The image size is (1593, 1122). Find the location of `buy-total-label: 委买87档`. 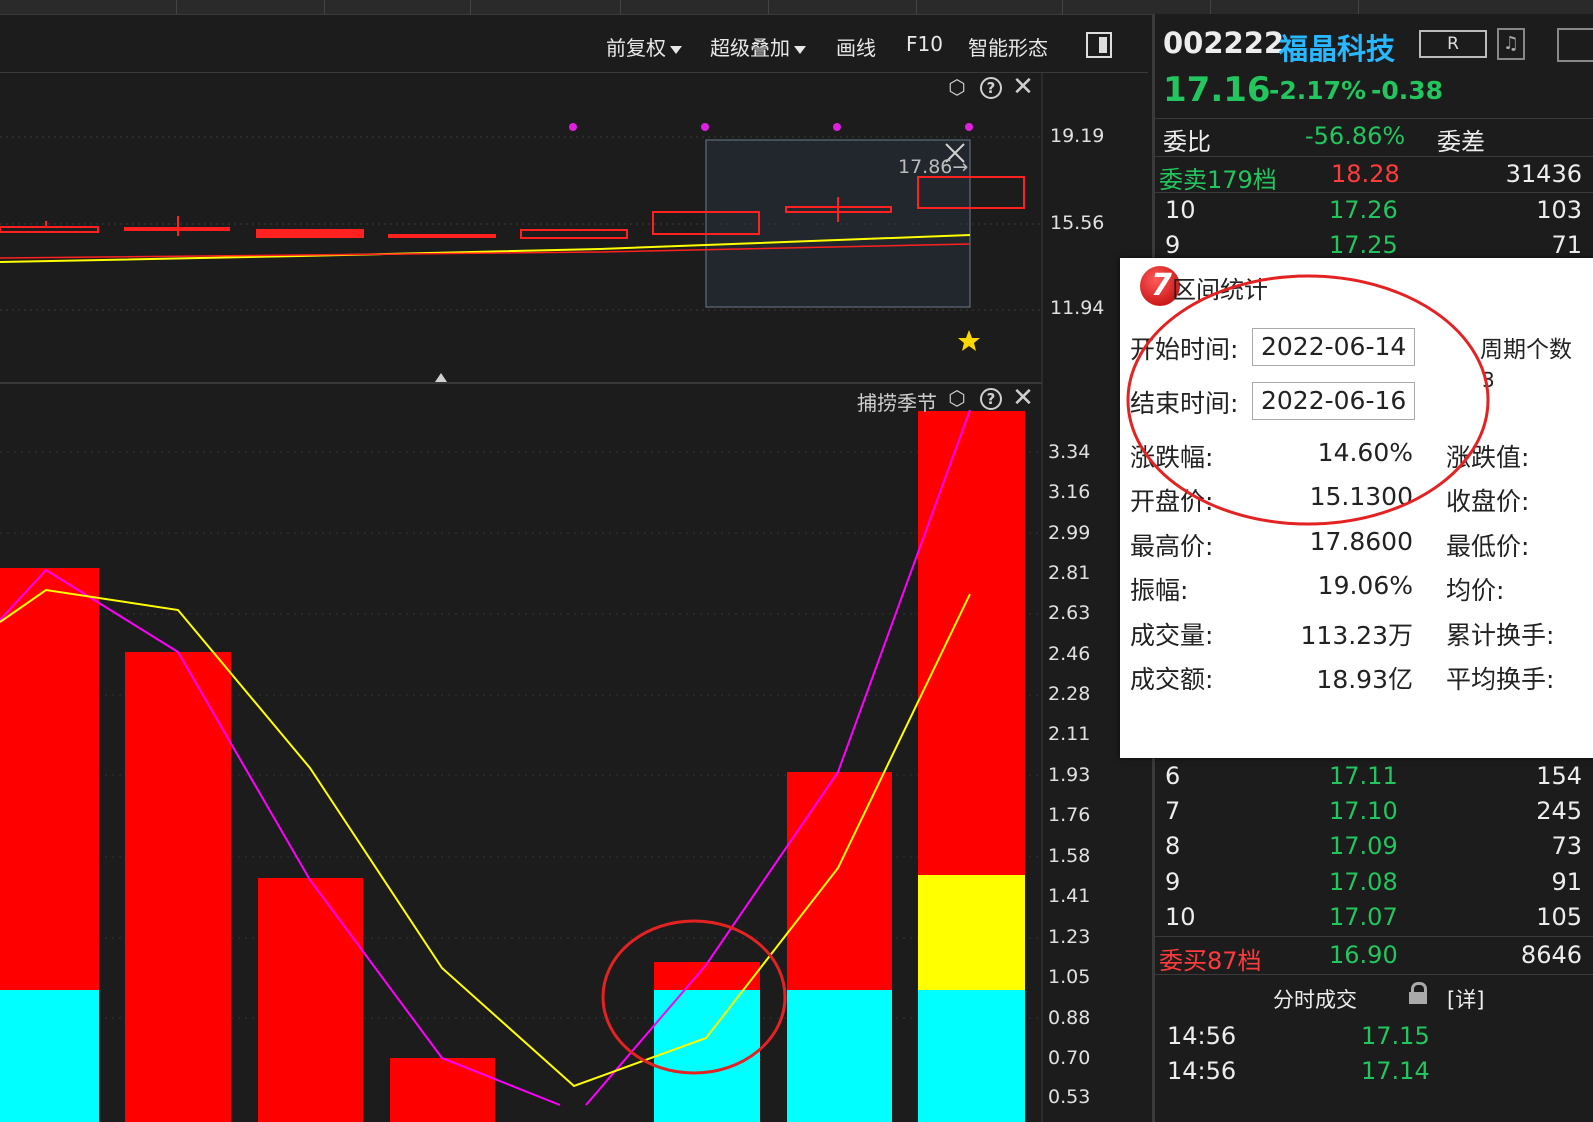

buy-total-label: 委买87档 is located at coordinates (1210, 961).